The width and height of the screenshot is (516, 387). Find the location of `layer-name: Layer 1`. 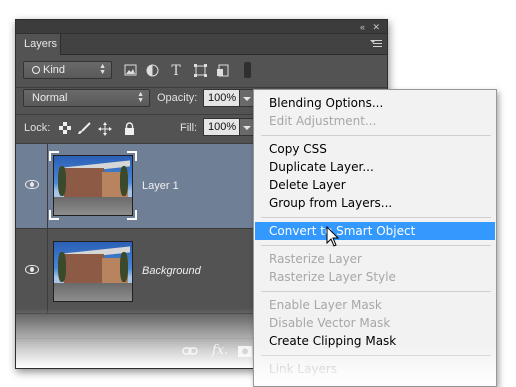

layer-name: Layer 1 is located at coordinates (160, 186).